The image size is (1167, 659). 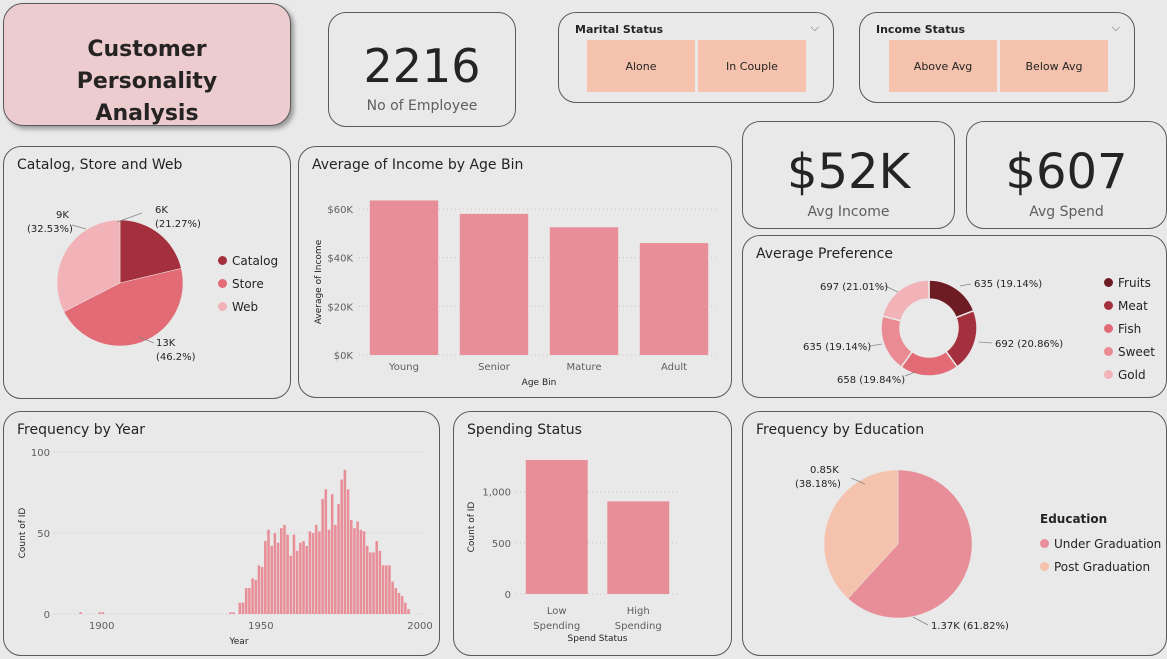 What do you see at coordinates (1129, 328) in the screenshot?
I see `legend-item: Fish` at bounding box center [1129, 328].